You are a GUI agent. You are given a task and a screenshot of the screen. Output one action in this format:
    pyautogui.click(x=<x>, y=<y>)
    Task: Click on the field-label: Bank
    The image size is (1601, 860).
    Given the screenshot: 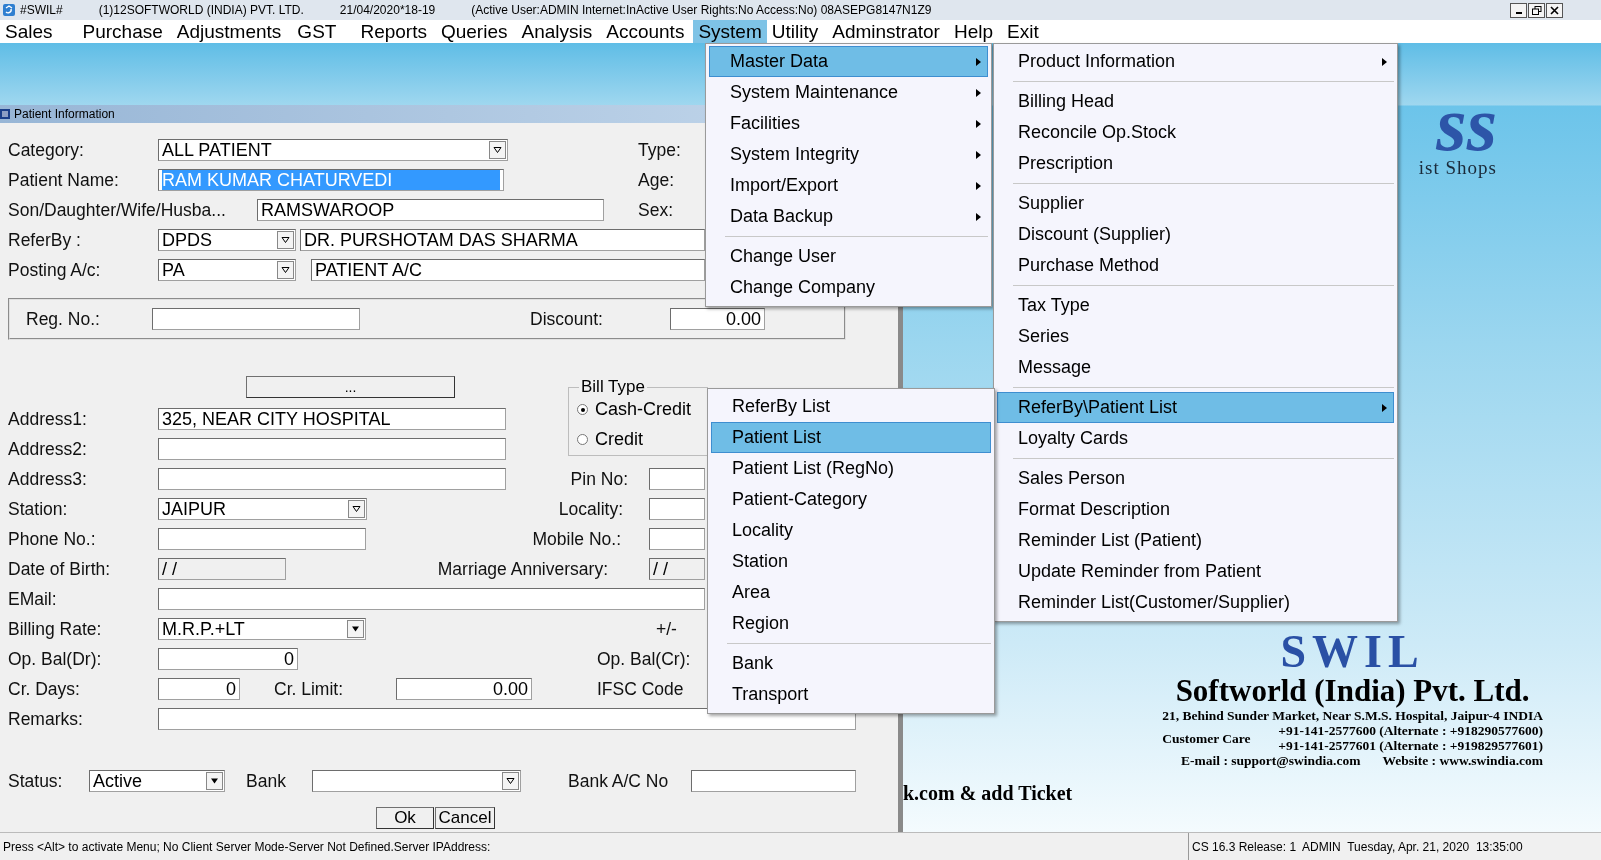 What is the action you would take?
    pyautogui.click(x=266, y=781)
    